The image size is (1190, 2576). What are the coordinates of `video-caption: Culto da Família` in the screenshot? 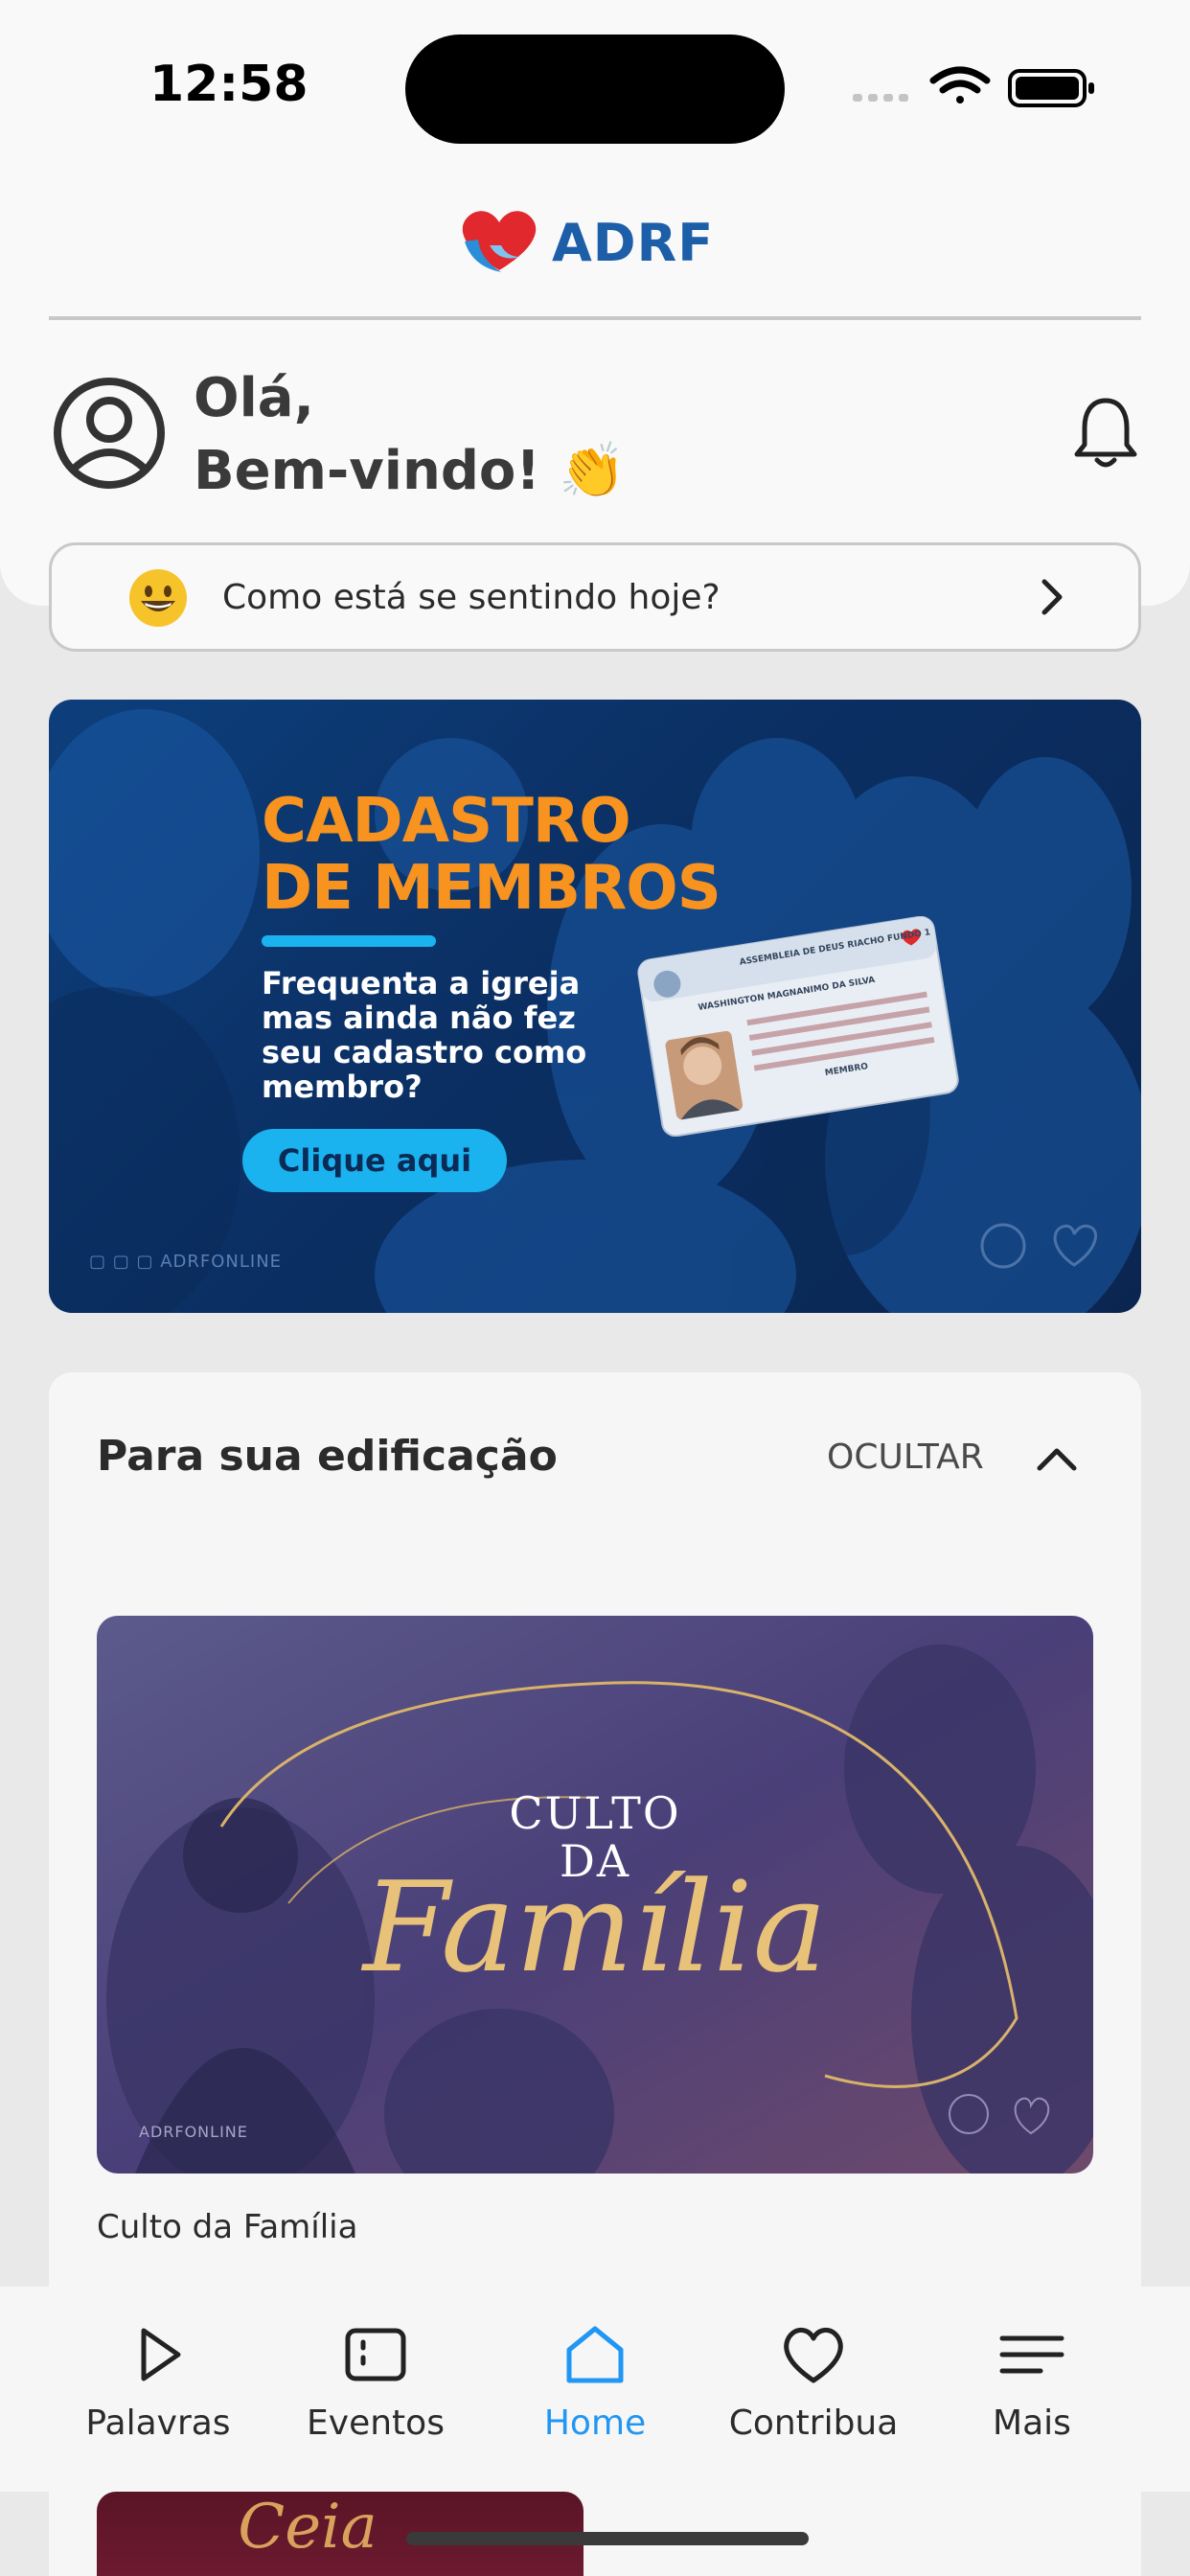 It's located at (227, 2227).